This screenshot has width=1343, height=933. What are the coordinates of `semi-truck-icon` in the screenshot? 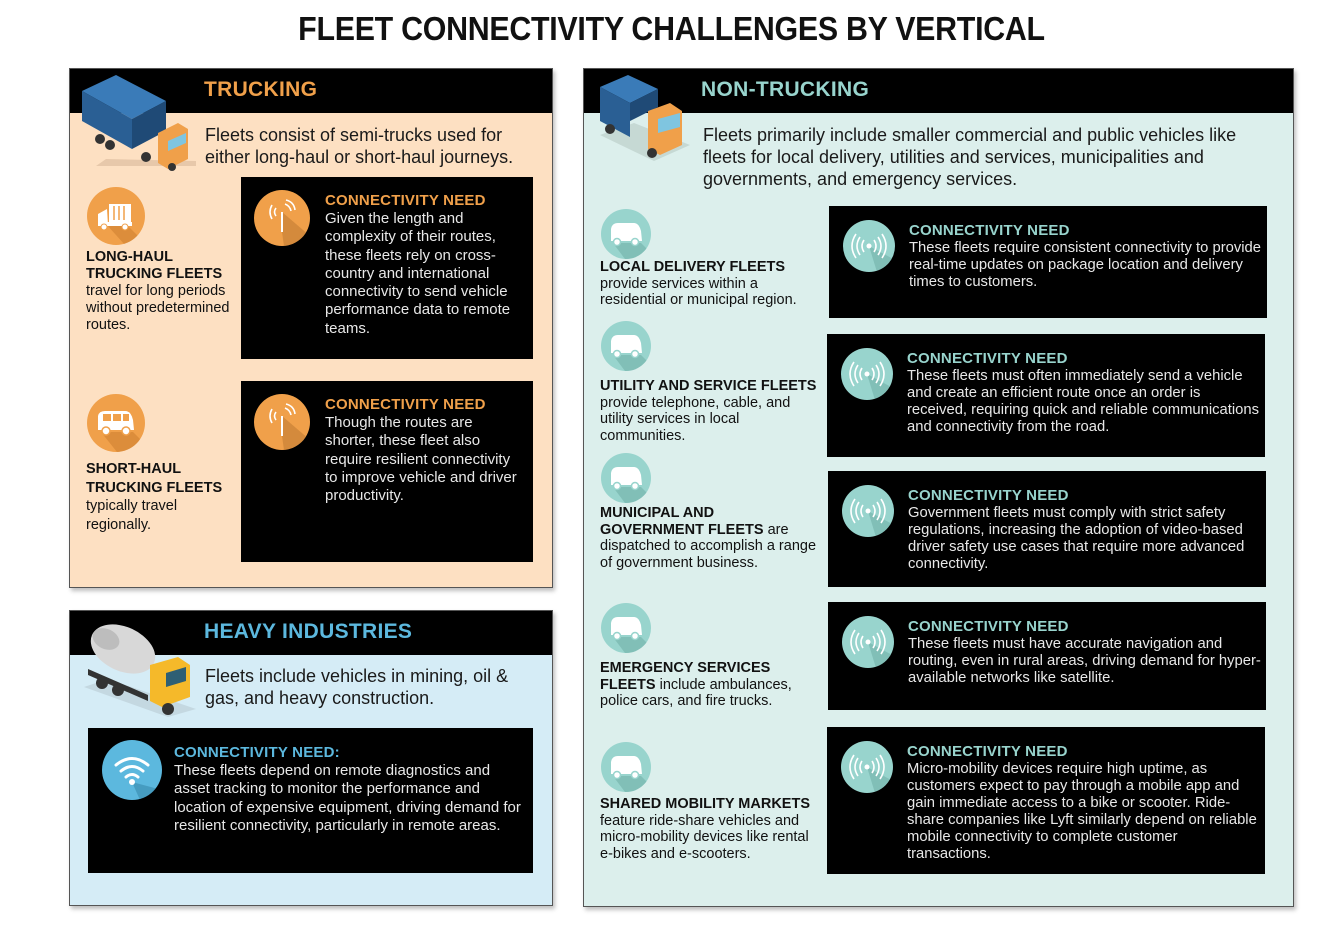 It's located at (139, 123).